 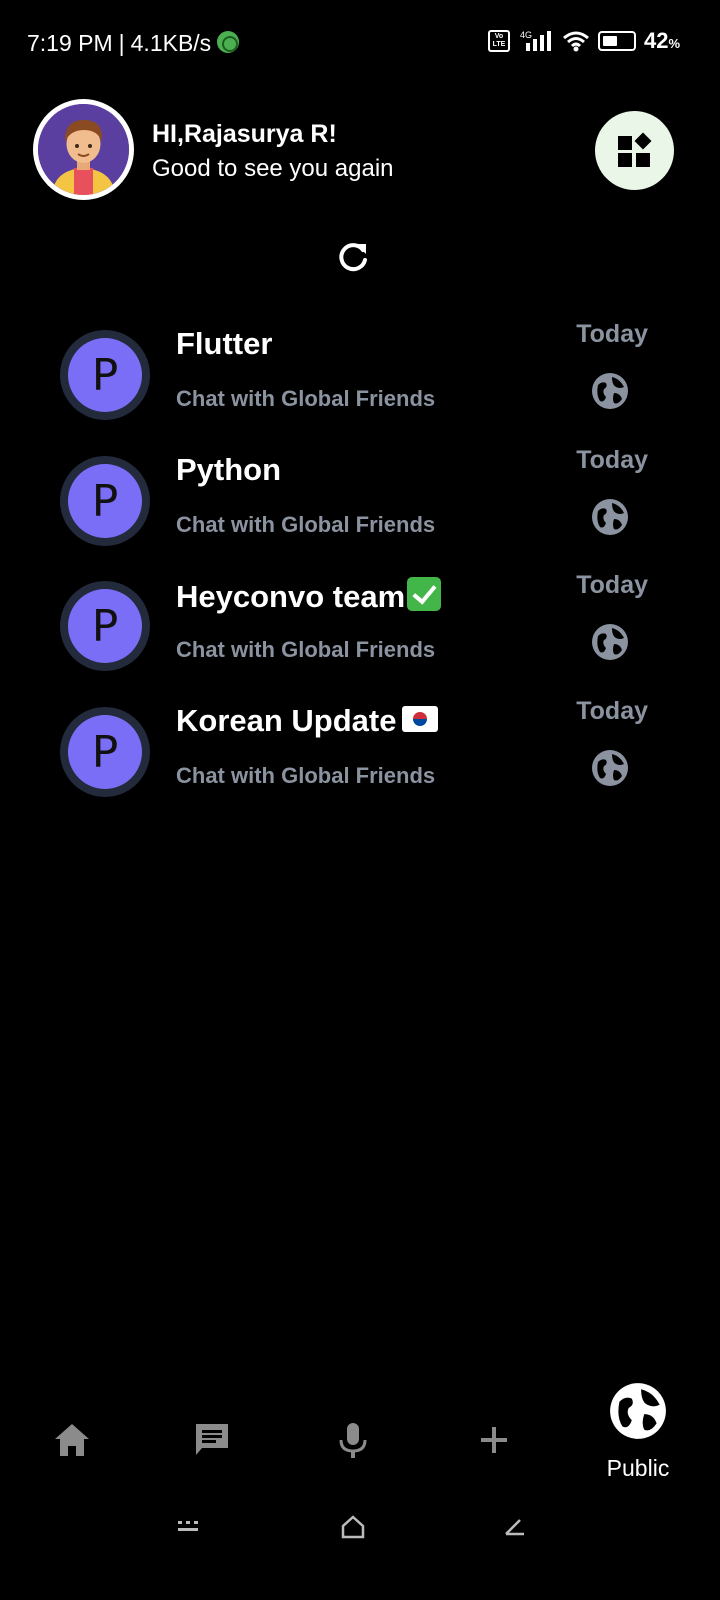 I want to click on status-bar: 7:19 PM | 4.1KB/s Vo LTE 4G 42%, so click(x=360, y=44).